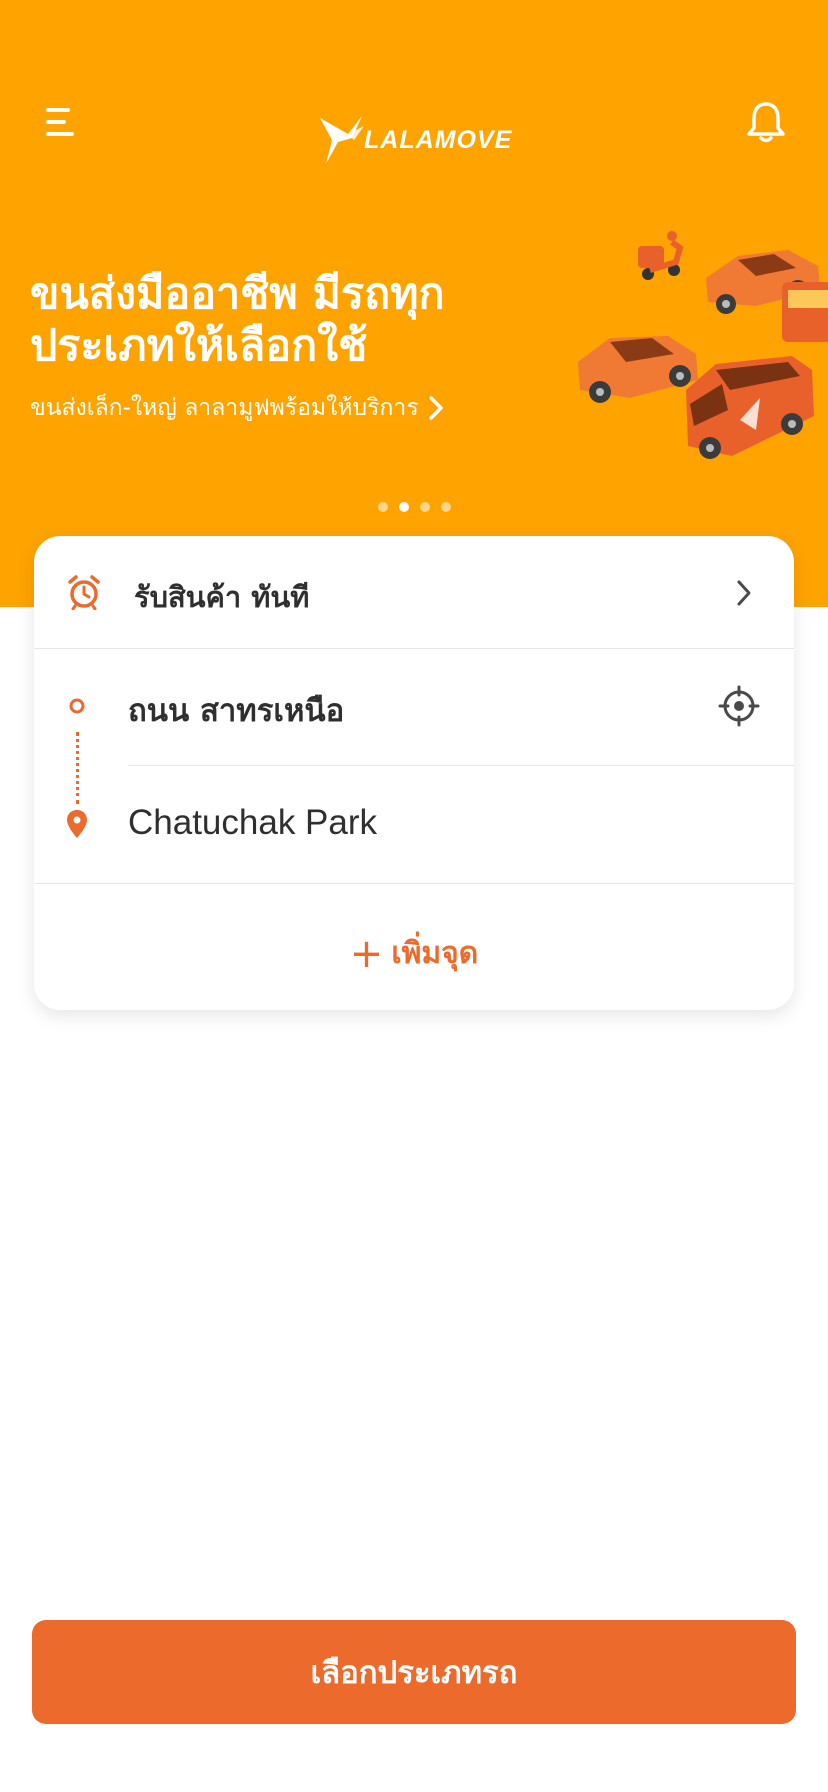 Image resolution: width=828 pixels, height=1792 pixels. What do you see at coordinates (366, 954) in the screenshot?
I see `plus-icon: +` at bounding box center [366, 954].